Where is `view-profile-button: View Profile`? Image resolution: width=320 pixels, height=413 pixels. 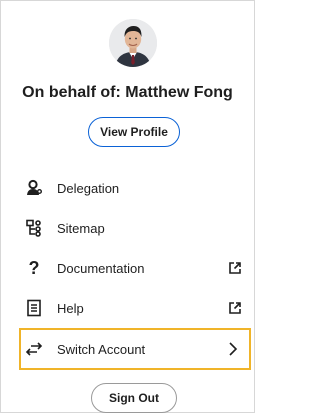 view-profile-button: View Profile is located at coordinates (134, 132).